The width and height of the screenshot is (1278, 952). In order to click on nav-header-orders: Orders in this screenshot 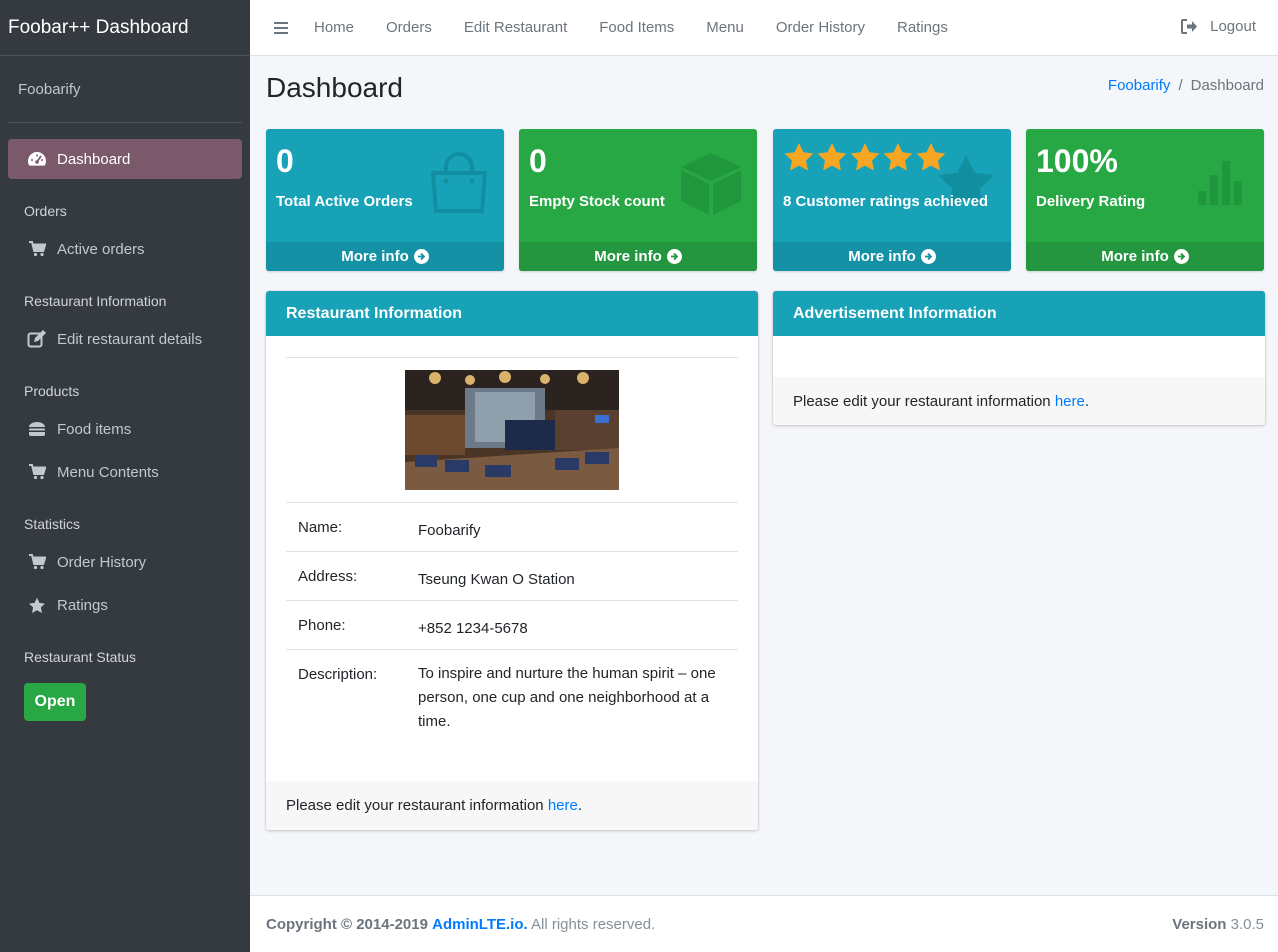, I will do `click(45, 211)`.